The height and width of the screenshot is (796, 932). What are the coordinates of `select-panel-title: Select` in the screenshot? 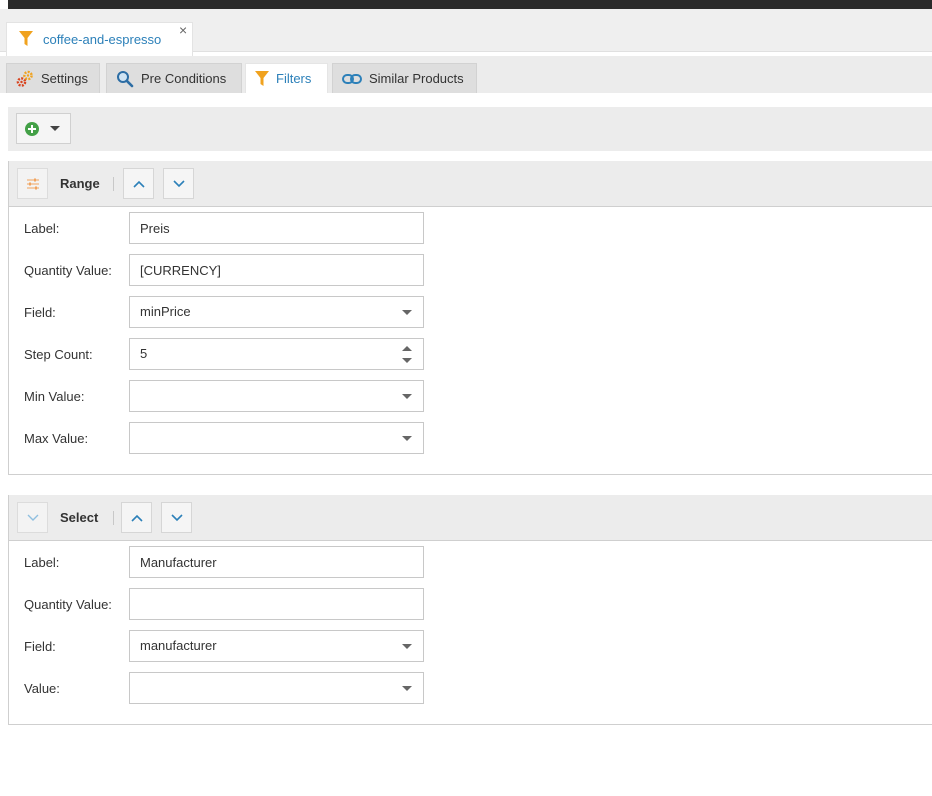 It's located at (79, 517).